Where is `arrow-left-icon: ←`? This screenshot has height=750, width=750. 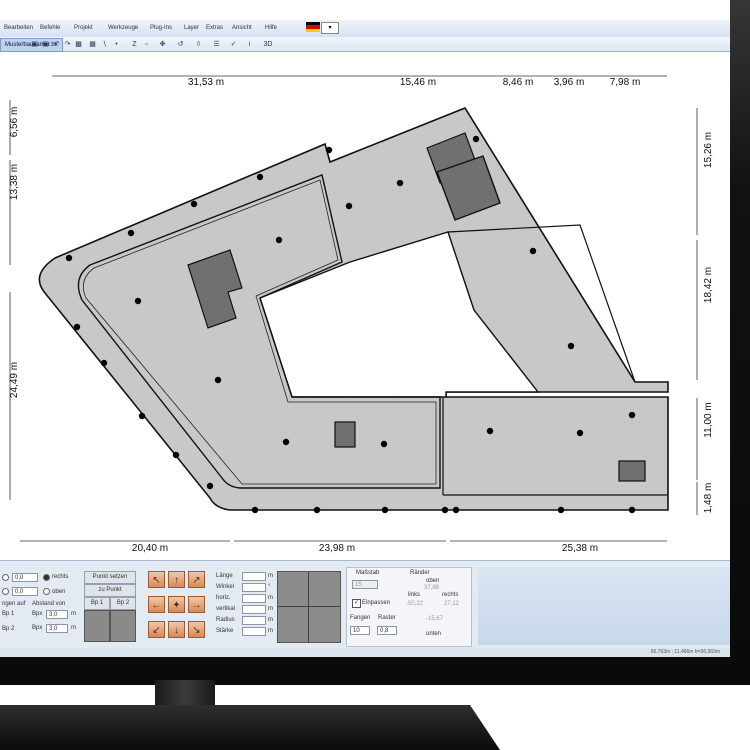 arrow-left-icon: ← is located at coordinates (156, 604).